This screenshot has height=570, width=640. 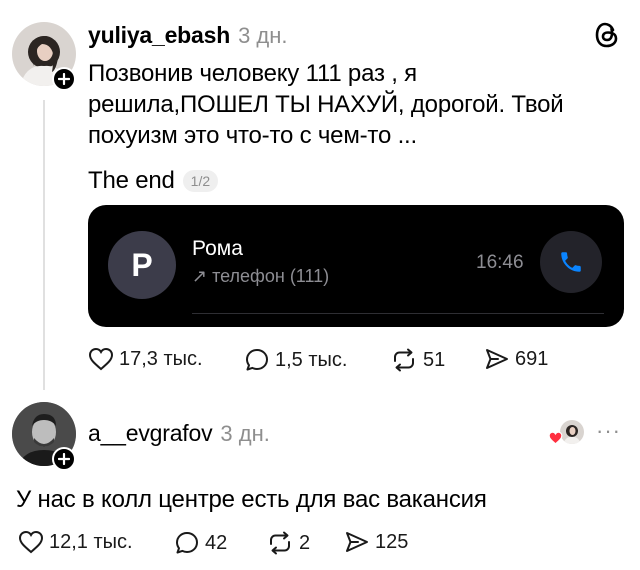 What do you see at coordinates (398, 313) in the screenshot?
I see `card-divider` at bounding box center [398, 313].